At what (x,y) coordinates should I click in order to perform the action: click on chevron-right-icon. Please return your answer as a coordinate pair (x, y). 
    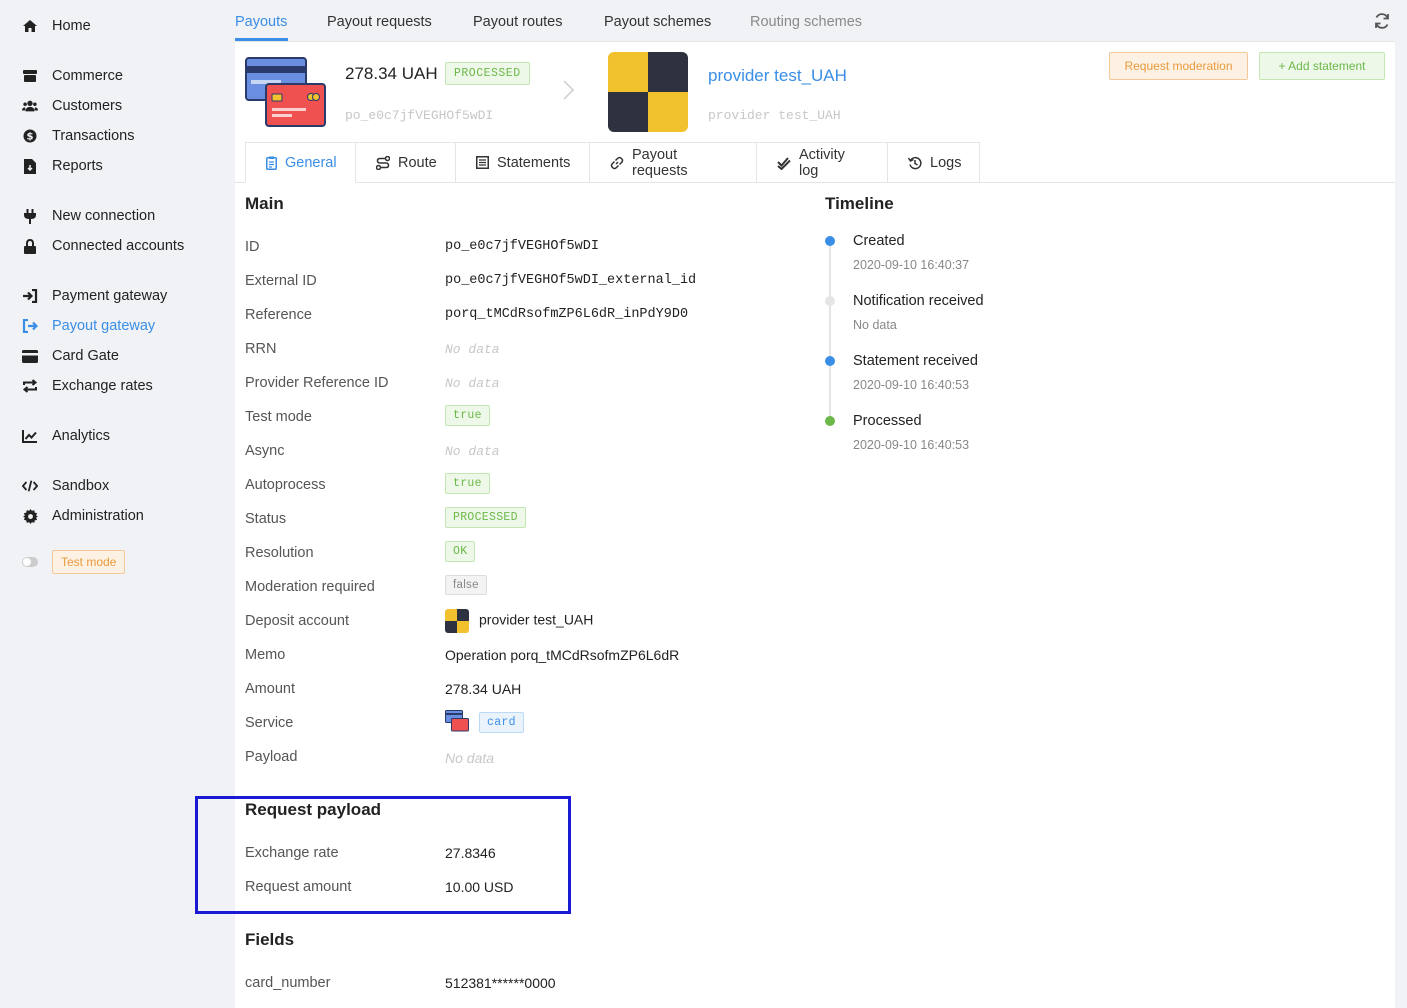
    Looking at the image, I should click on (569, 90).